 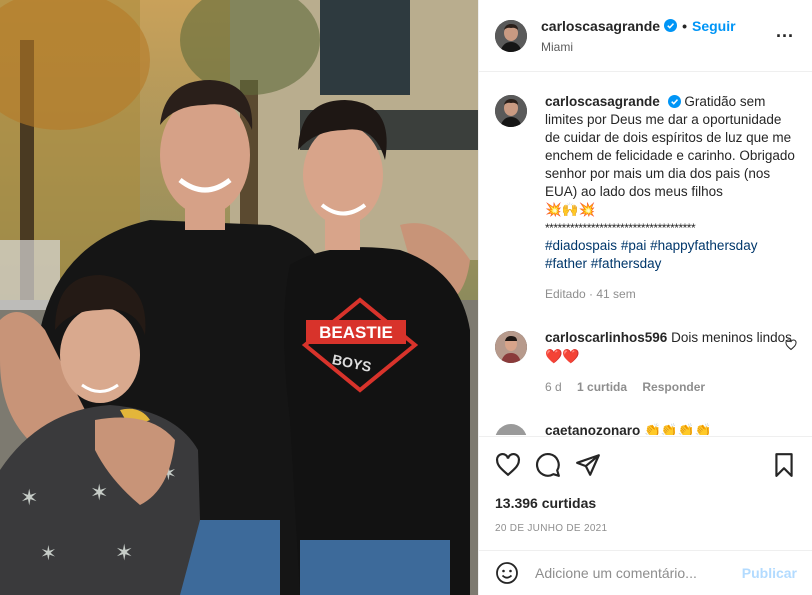 I want to click on comment-hearts: ❤️❤️, so click(x=562, y=356).